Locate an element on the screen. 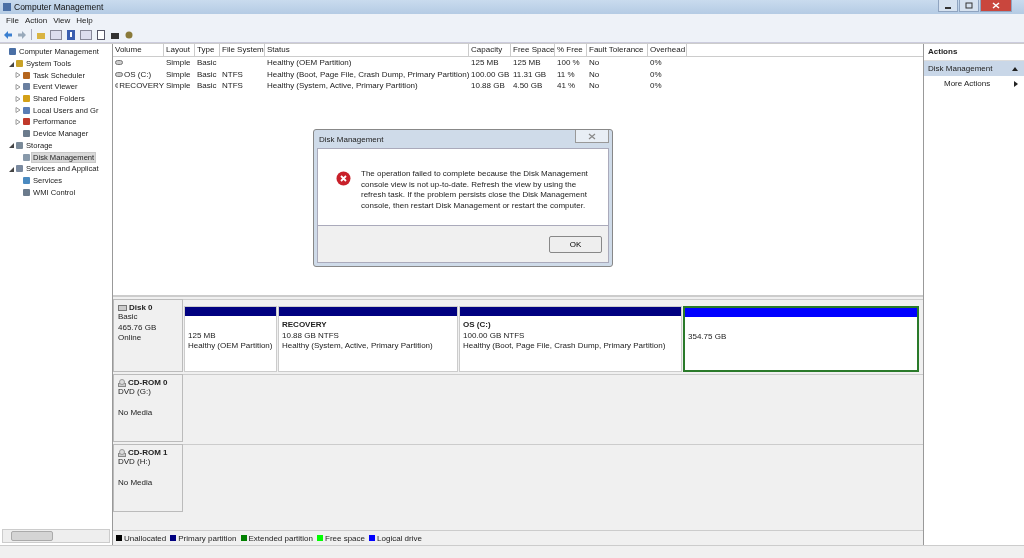  scrollbar is located at coordinates (56, 536).